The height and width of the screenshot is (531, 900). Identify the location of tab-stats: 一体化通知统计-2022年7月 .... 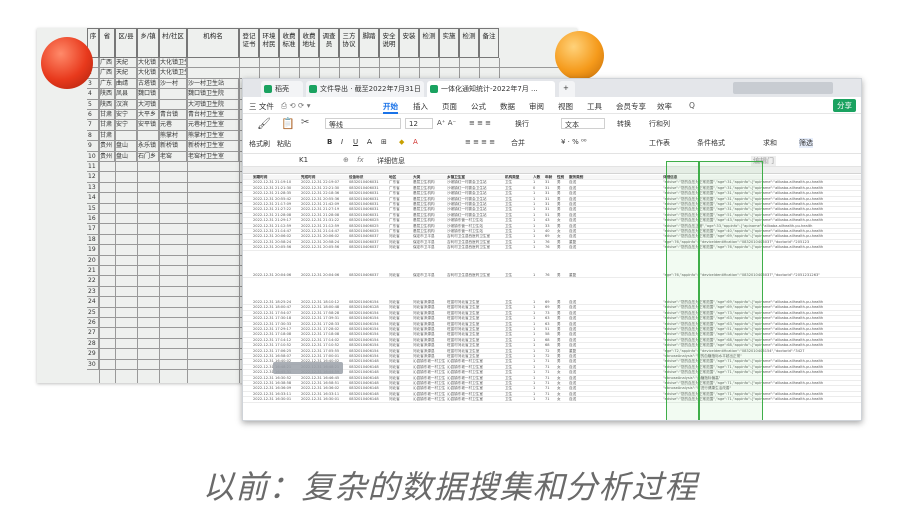
(491, 89).